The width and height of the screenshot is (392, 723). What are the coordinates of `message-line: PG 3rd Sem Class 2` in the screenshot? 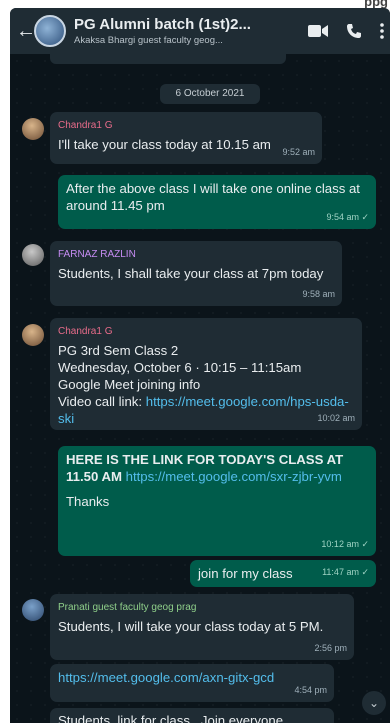 It's located at (118, 350).